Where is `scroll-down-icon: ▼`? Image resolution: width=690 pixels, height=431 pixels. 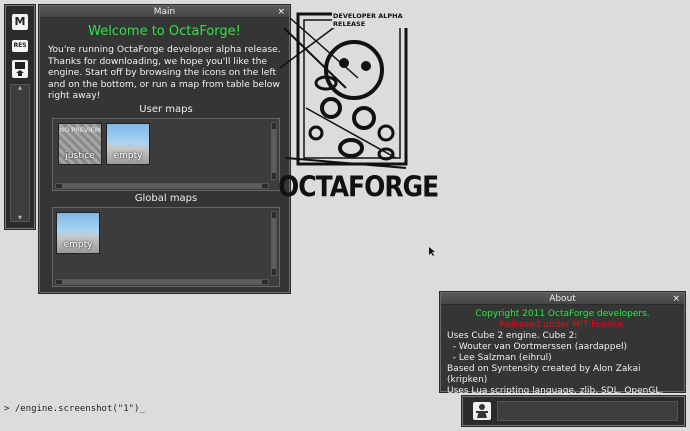
scroll-down-icon: ▼ is located at coordinates (20, 218).